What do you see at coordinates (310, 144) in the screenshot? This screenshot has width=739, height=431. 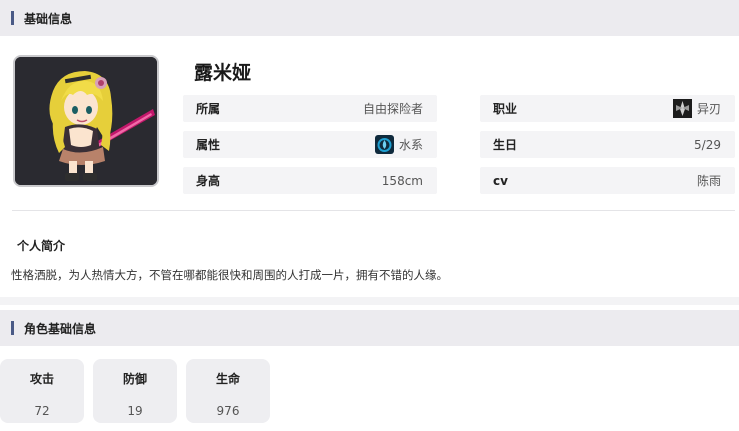 I see `info-element: 属性 水系` at bounding box center [310, 144].